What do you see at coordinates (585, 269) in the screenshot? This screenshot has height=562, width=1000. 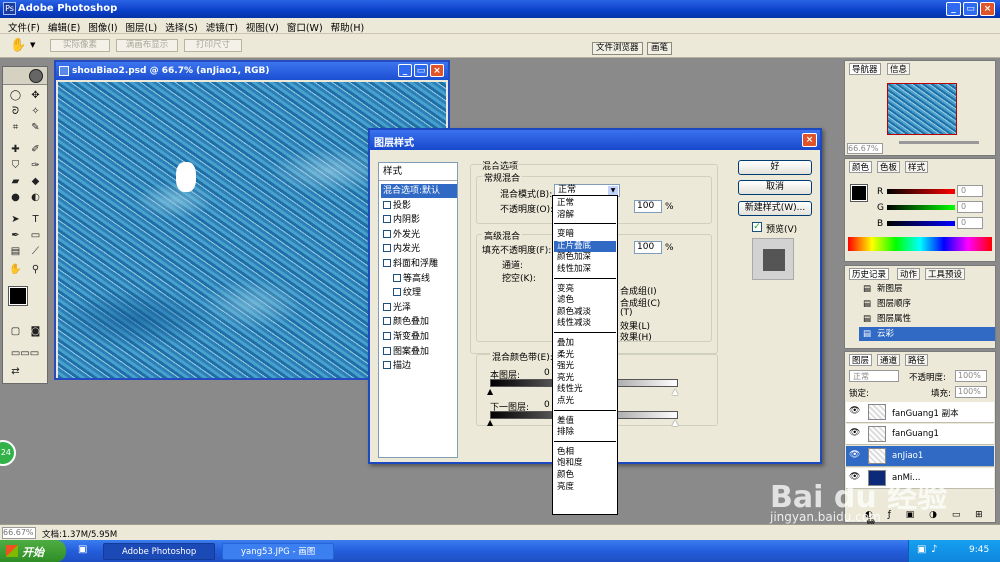 I see `blend-mode-option: 线性加深` at bounding box center [585, 269].